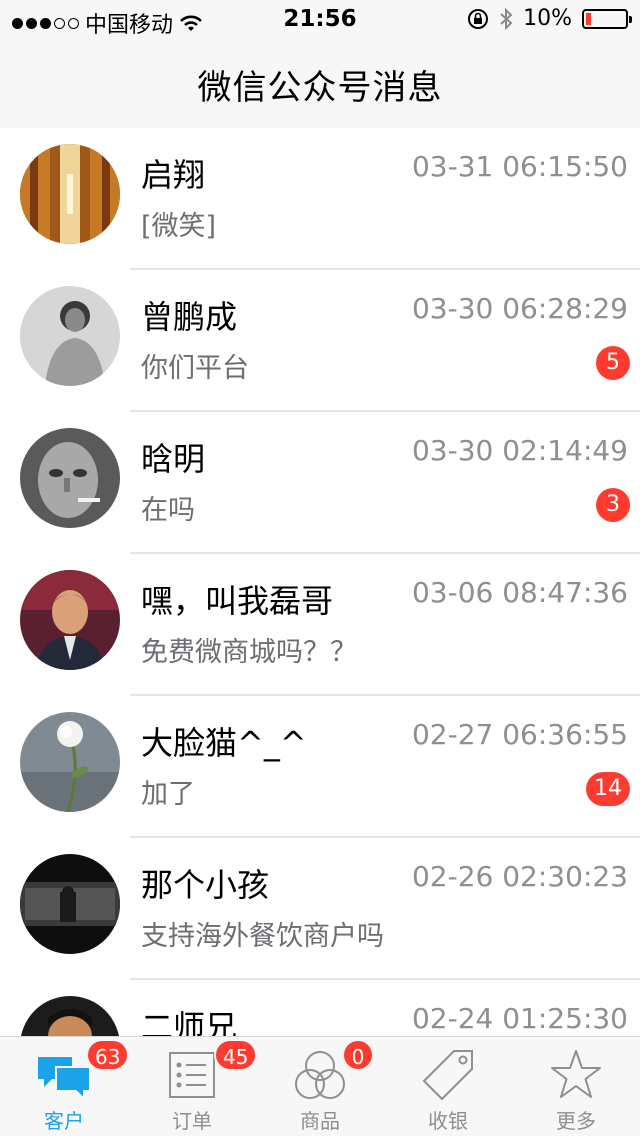 Image resolution: width=640 pixels, height=1136 pixels. I want to click on battery-icon, so click(607, 18).